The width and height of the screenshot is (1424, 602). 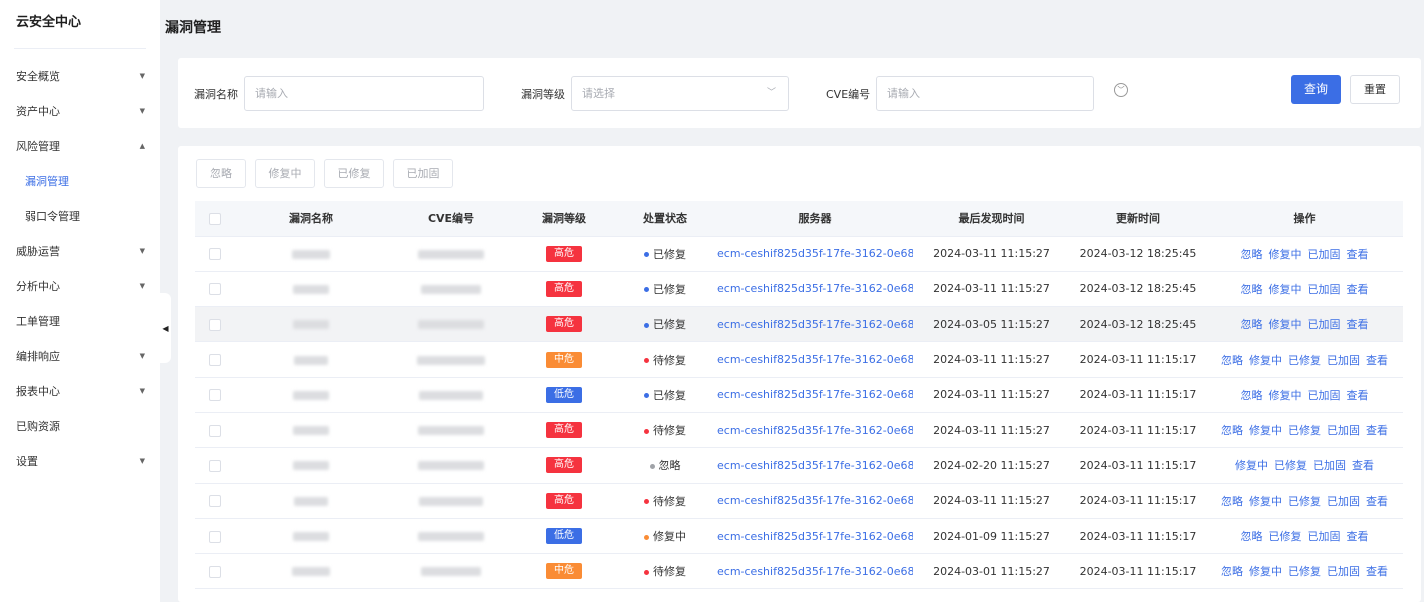 I want to click on sidebar-item-1: 资产中心 ▼, so click(x=80, y=111).